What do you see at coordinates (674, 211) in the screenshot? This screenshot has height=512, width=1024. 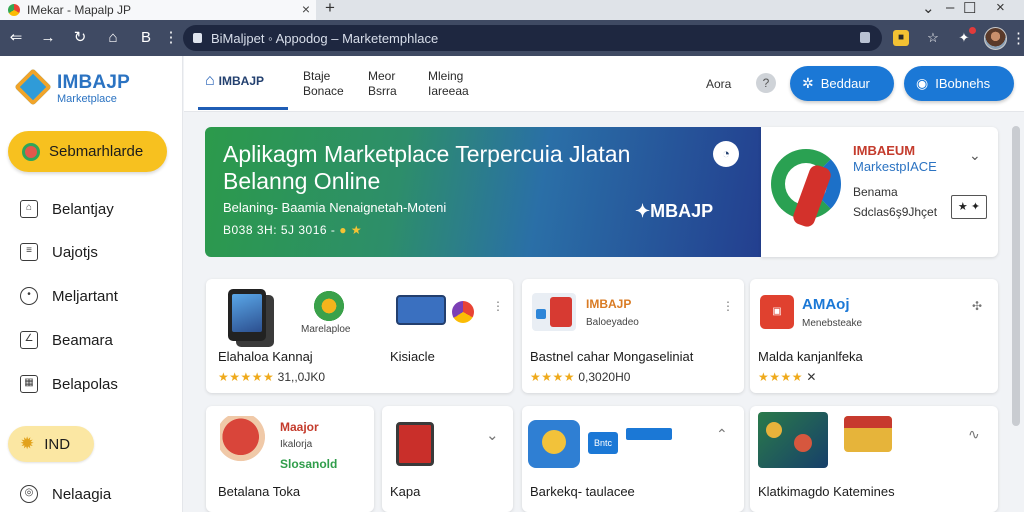 I see `hero-brand: ✦MBAJP` at bounding box center [674, 211].